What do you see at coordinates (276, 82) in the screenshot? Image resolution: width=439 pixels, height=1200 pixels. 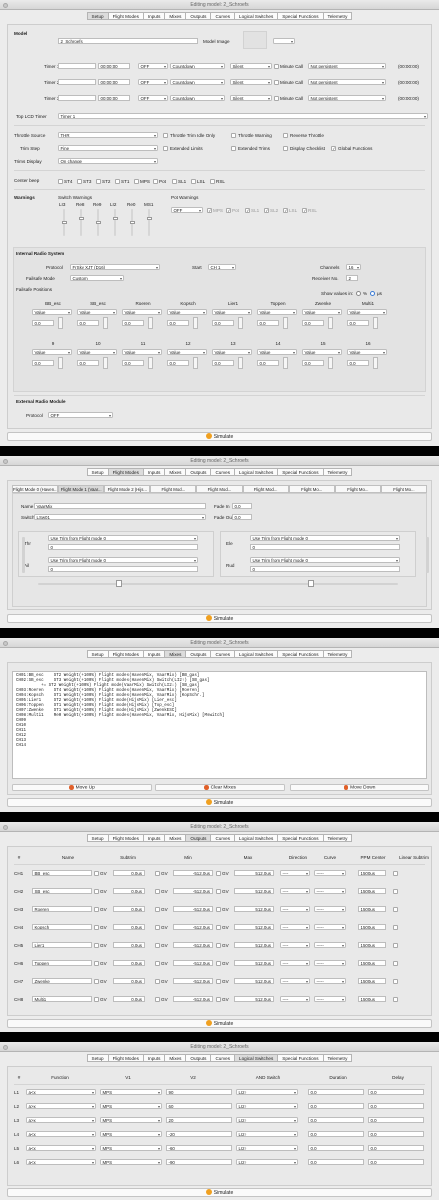 I see `minute-call-checkbox` at bounding box center [276, 82].